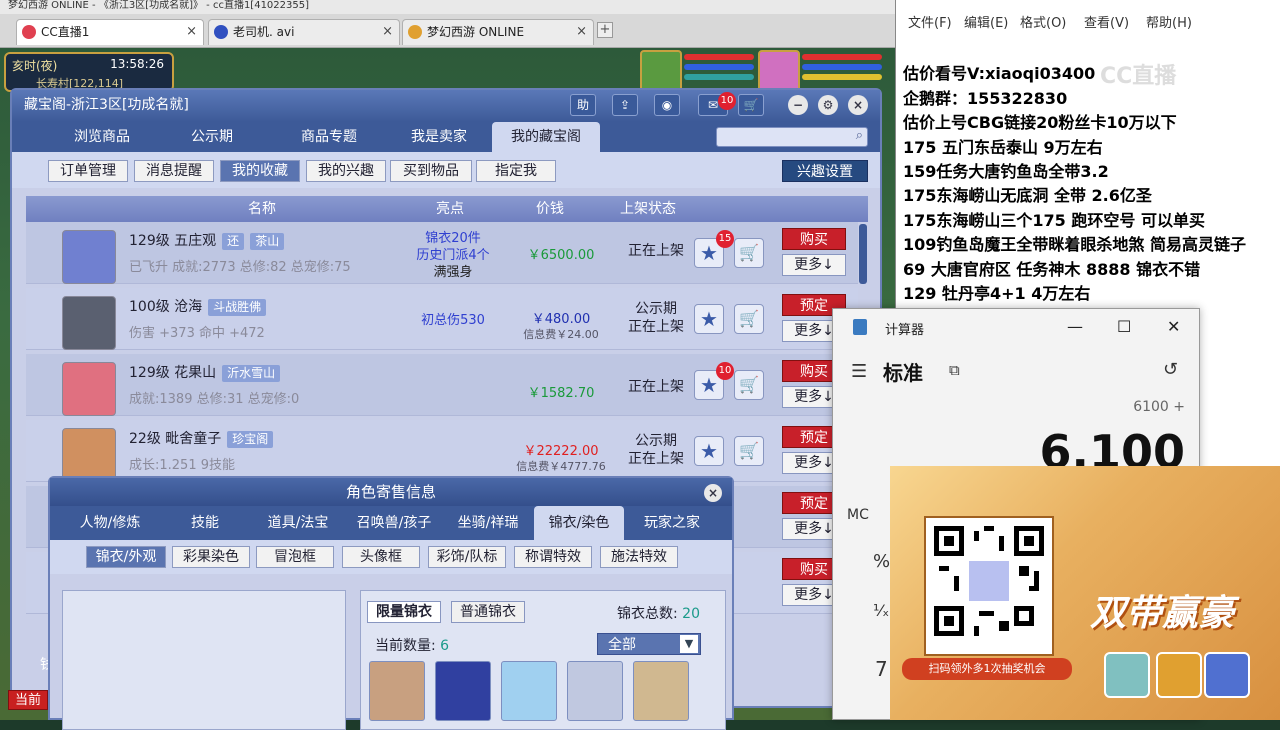  Describe the element at coordinates (211, 557) in the screenshot. I see `subtab-dye: 彩果染色` at that location.